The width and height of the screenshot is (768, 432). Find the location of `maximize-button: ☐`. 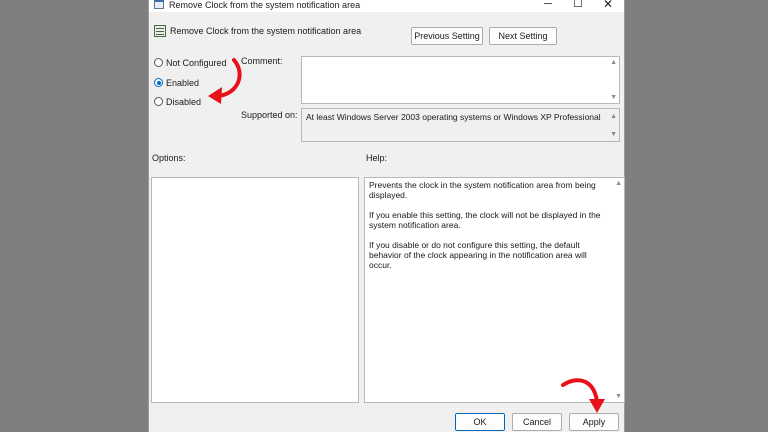

maximize-button: ☐ is located at coordinates (578, 5).